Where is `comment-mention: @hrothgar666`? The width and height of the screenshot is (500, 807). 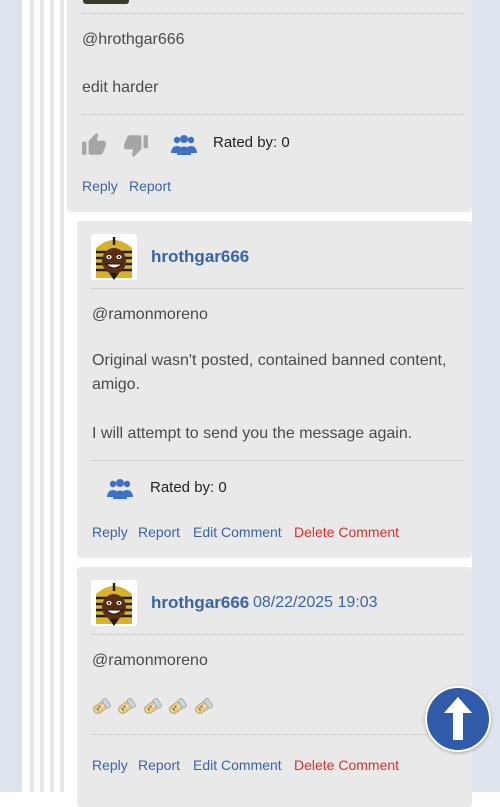 comment-mention: @hrothgar666 is located at coordinates (133, 39).